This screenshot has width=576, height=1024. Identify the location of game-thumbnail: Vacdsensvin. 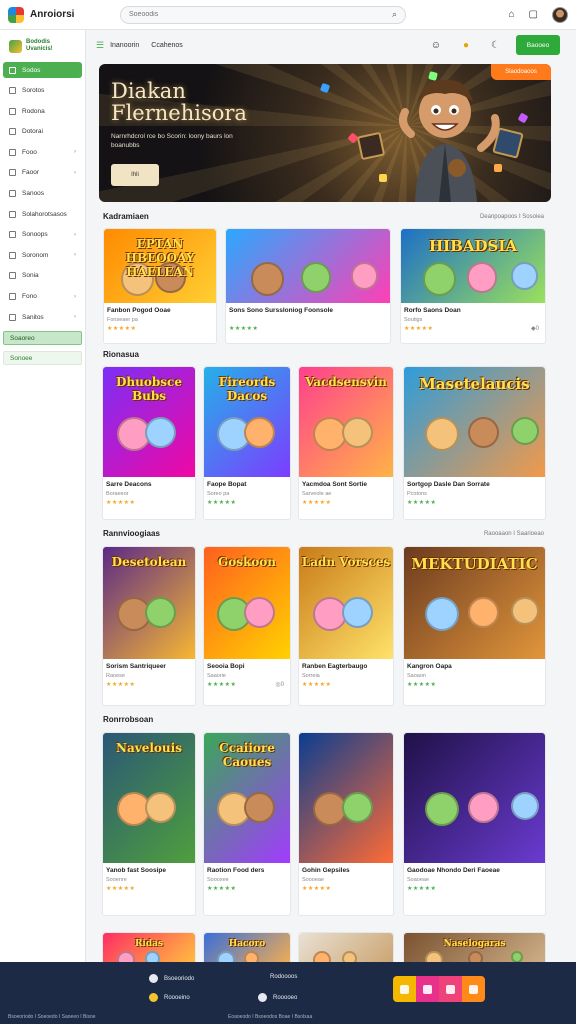
(346, 422).